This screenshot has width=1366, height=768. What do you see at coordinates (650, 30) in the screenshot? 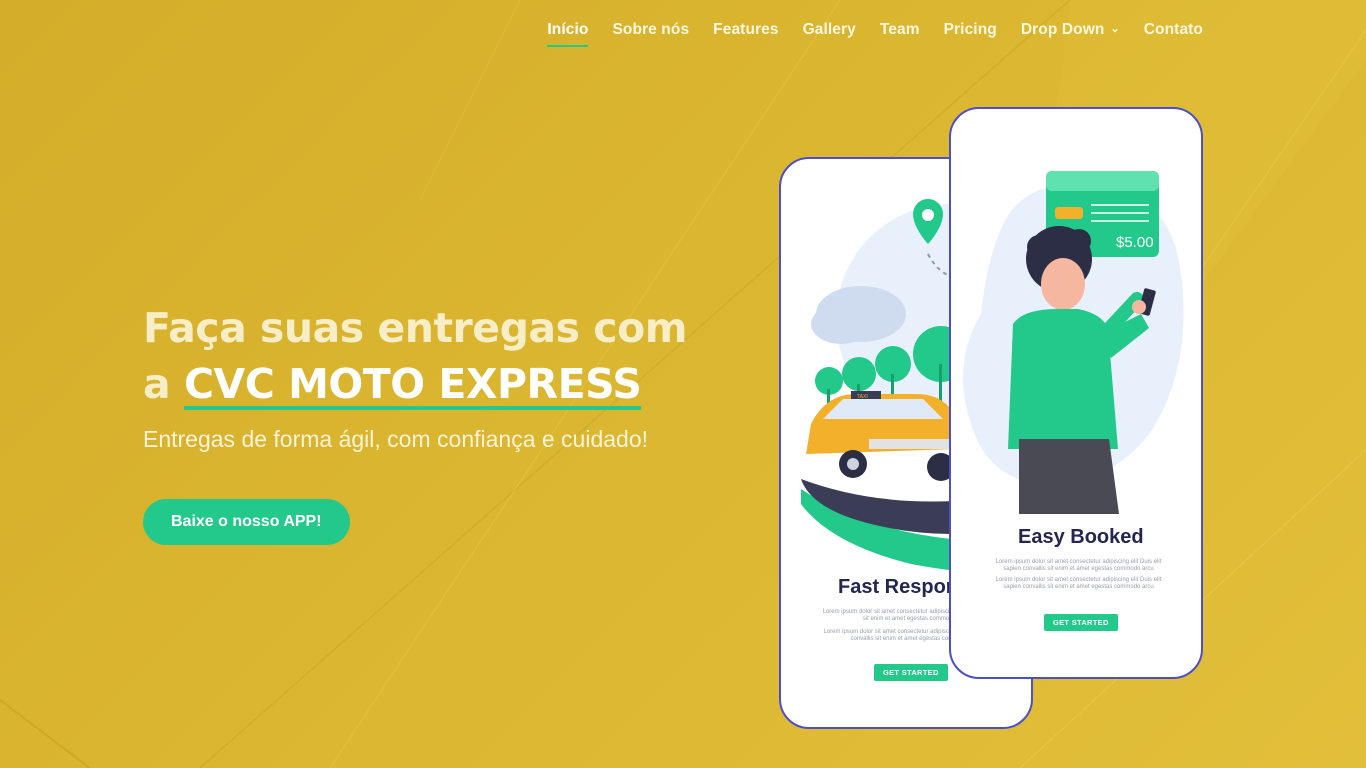
I see `nav-sobre-nos: Sobre nós` at bounding box center [650, 30].